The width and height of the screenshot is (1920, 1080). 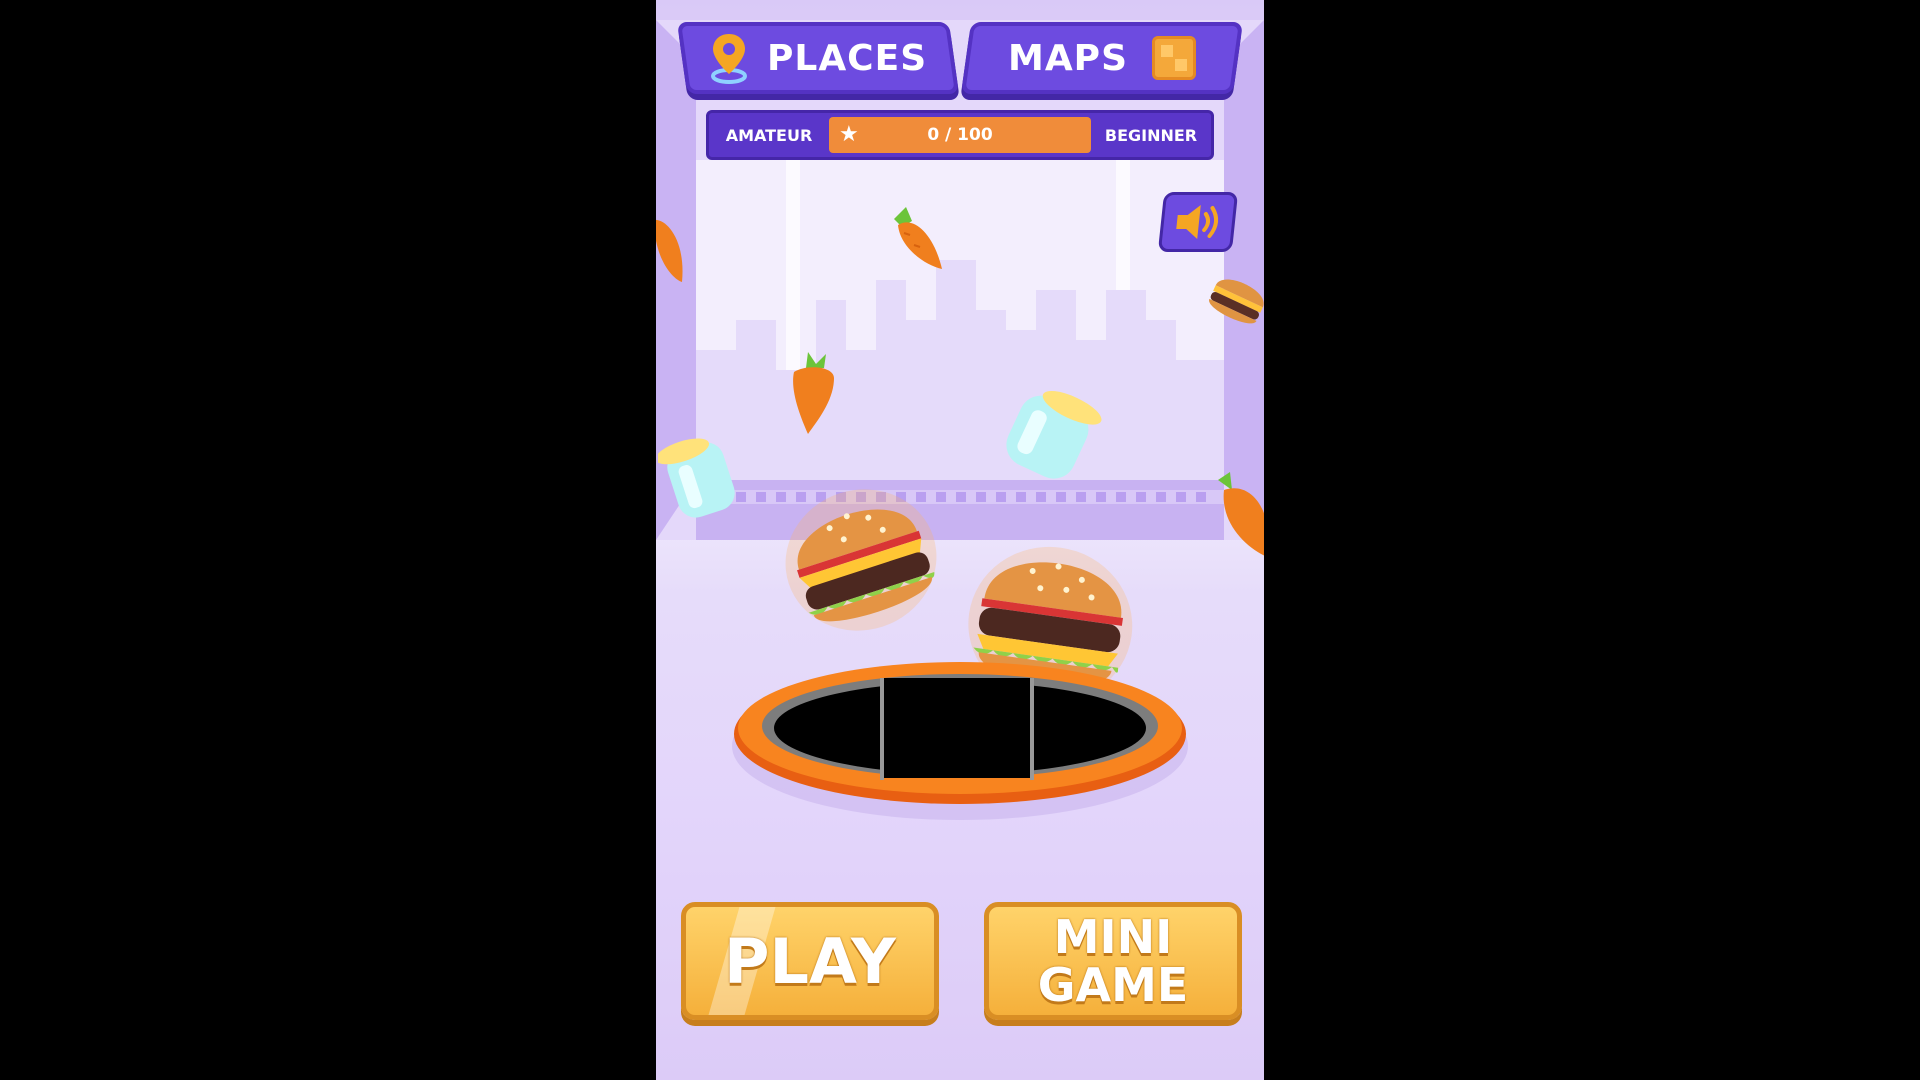 I want to click on jar-right, so click(x=1054, y=434).